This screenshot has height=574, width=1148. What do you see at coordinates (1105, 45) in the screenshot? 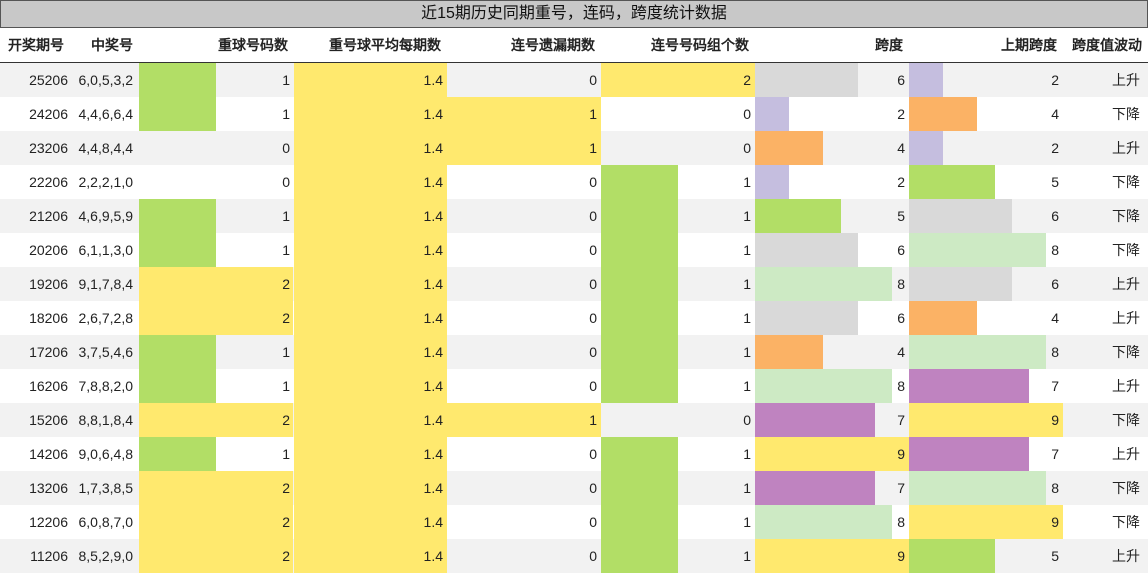
I see `header-span-wave: 跨度值波动` at bounding box center [1105, 45].